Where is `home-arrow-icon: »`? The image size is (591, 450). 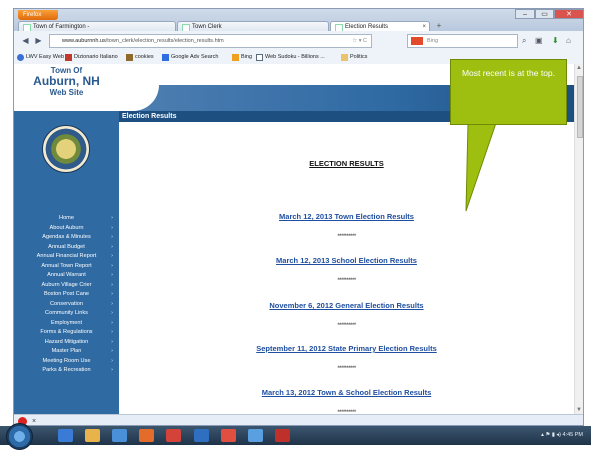
home-arrow-icon: » is located at coordinates (384, 82).